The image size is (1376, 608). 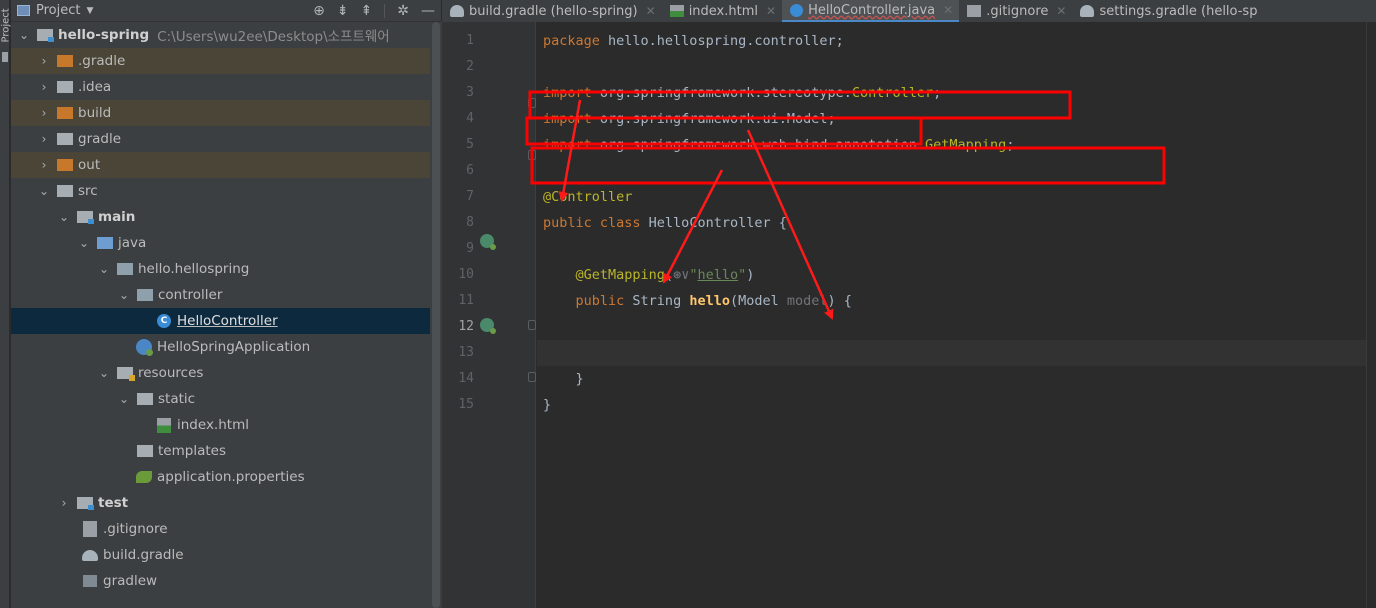 What do you see at coordinates (343, 11) in the screenshot?
I see `expand-all-icon: ⇟` at bounding box center [343, 11].